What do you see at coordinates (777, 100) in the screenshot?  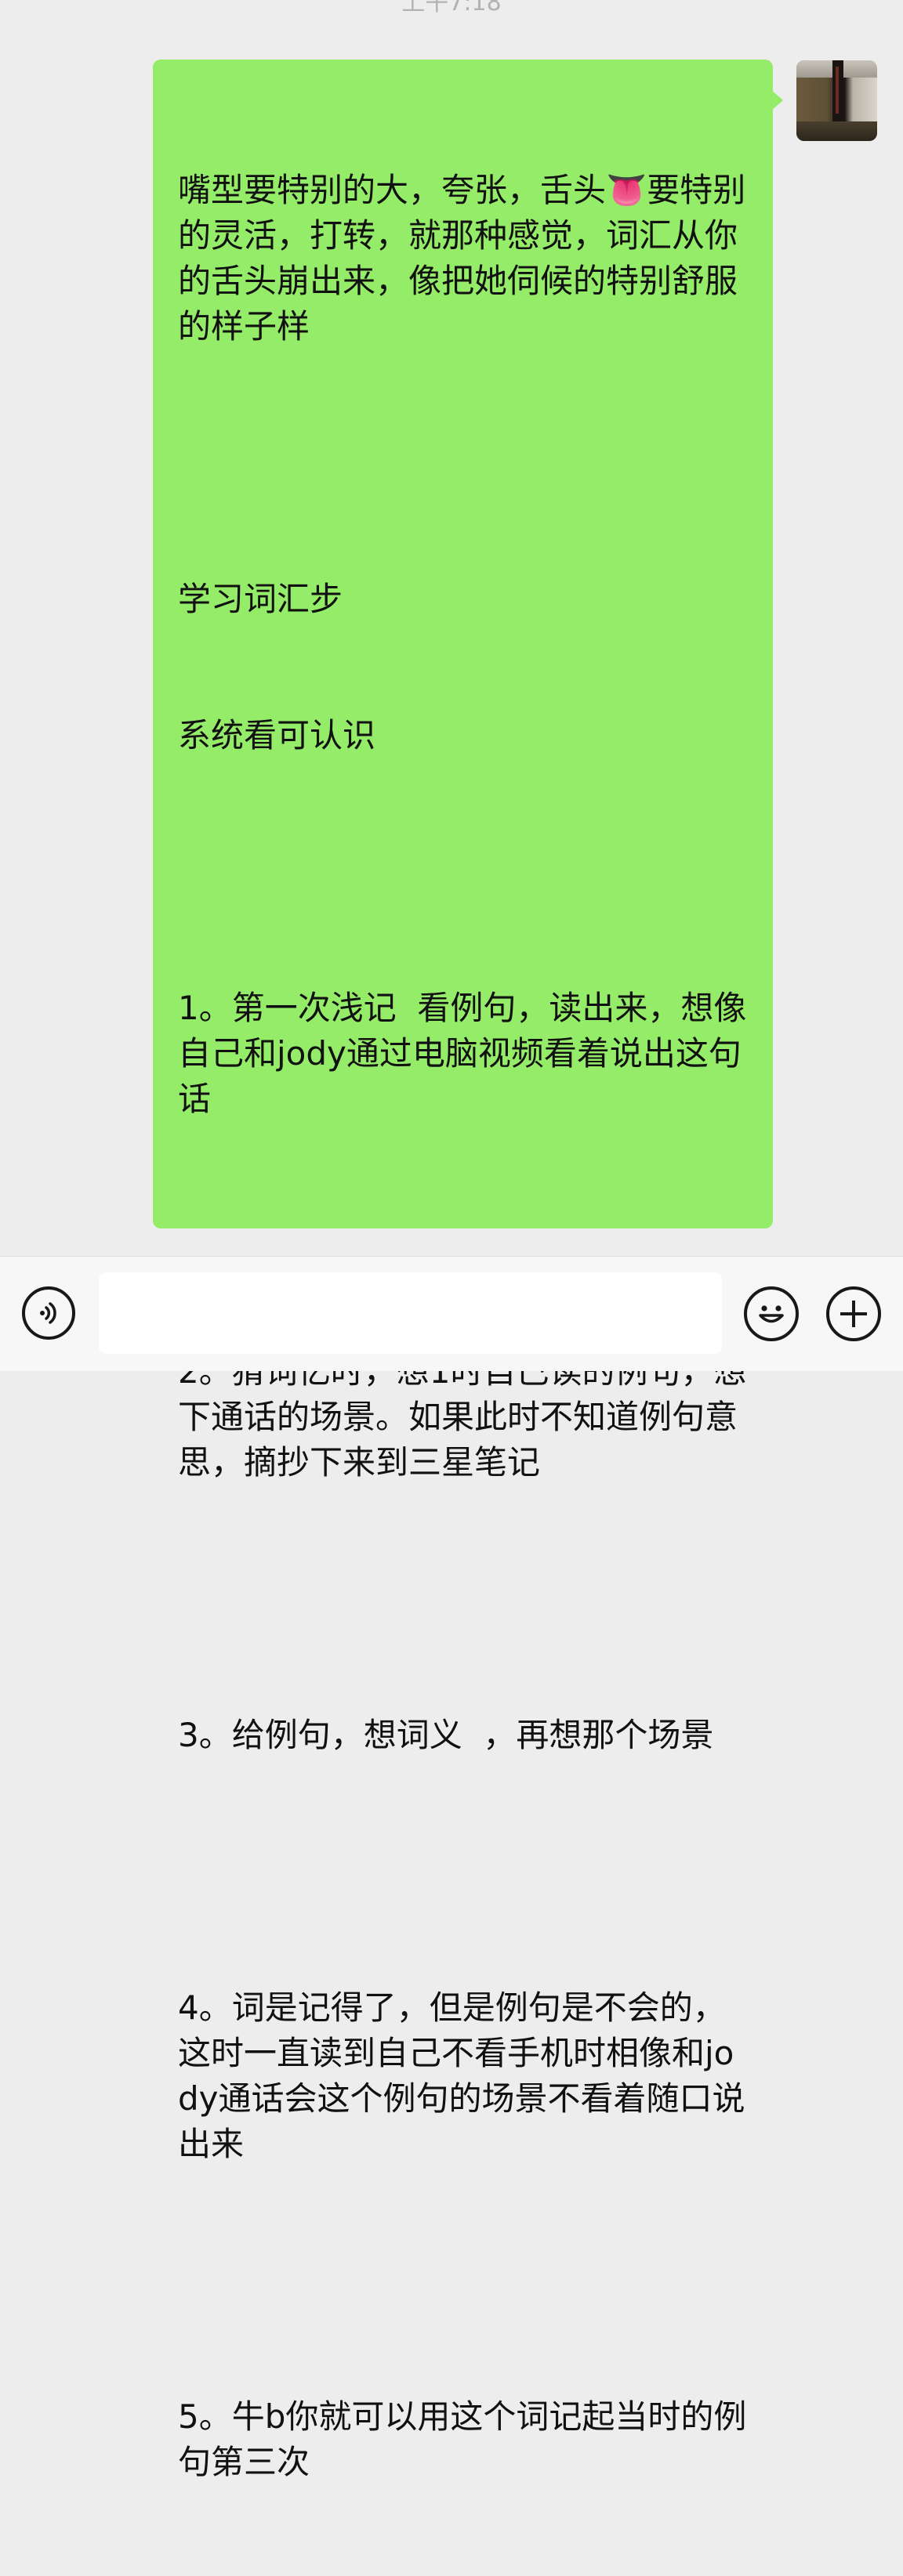 I see `bubble-tail` at bounding box center [777, 100].